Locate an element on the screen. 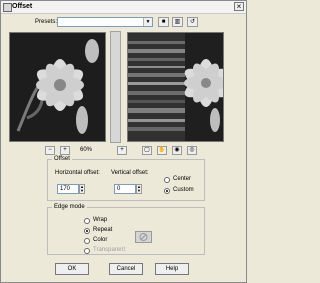 The image size is (320, 283). view-button-1: ▢ is located at coordinates (147, 150).